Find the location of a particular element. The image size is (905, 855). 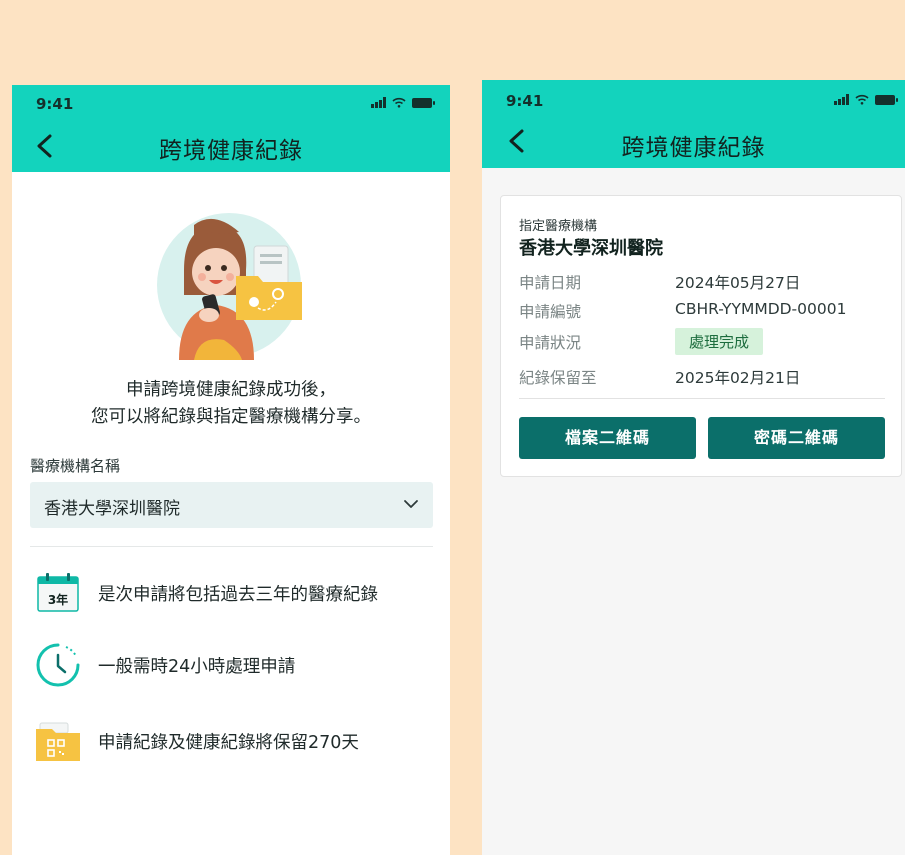

detail-value: 2024年05月27日 is located at coordinates (738, 283).